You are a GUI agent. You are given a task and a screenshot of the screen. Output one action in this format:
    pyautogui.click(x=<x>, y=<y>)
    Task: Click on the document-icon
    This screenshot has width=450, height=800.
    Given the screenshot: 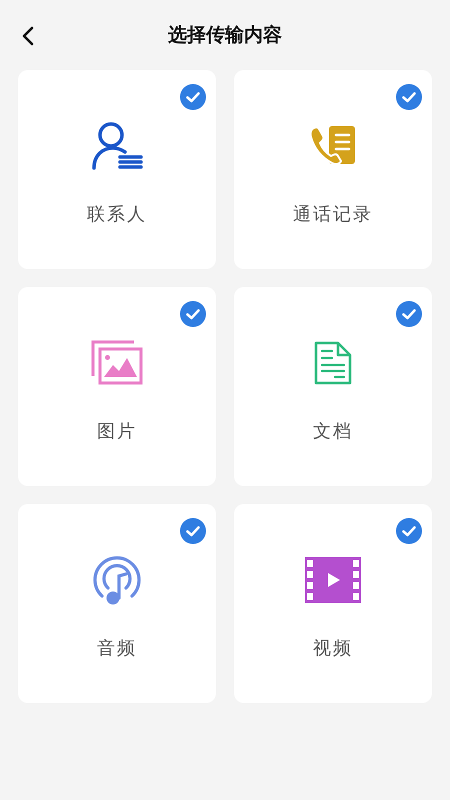 What is the action you would take?
    pyautogui.click(x=333, y=363)
    